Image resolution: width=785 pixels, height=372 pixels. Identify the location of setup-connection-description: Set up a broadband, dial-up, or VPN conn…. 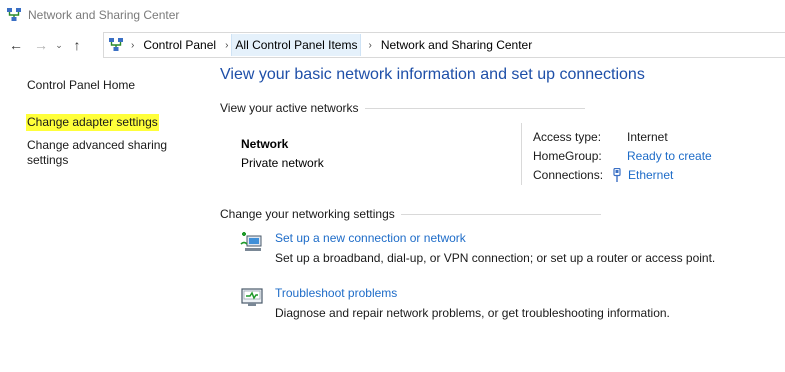
(495, 258).